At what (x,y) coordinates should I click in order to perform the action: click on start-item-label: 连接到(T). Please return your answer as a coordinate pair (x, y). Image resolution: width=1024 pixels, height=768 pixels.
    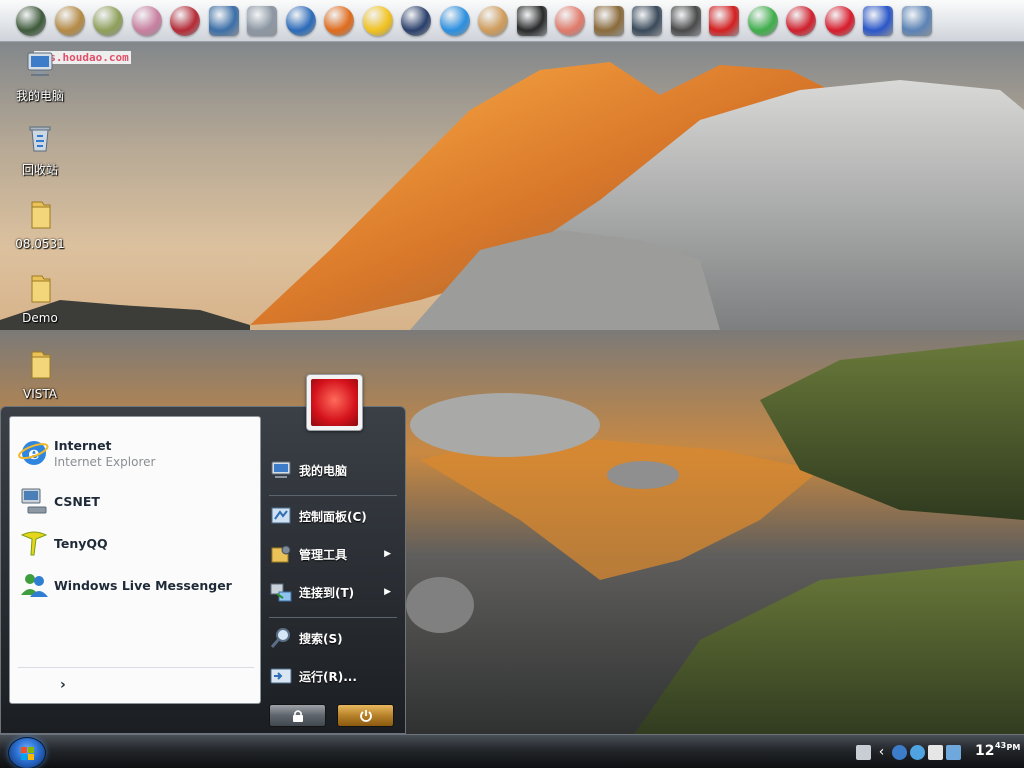
    Looking at the image, I should click on (327, 592).